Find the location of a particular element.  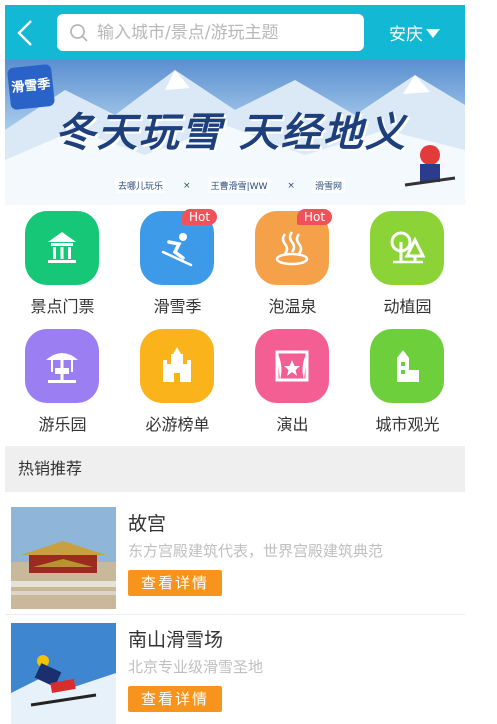

item-name: 故宫 is located at coordinates (147, 524).